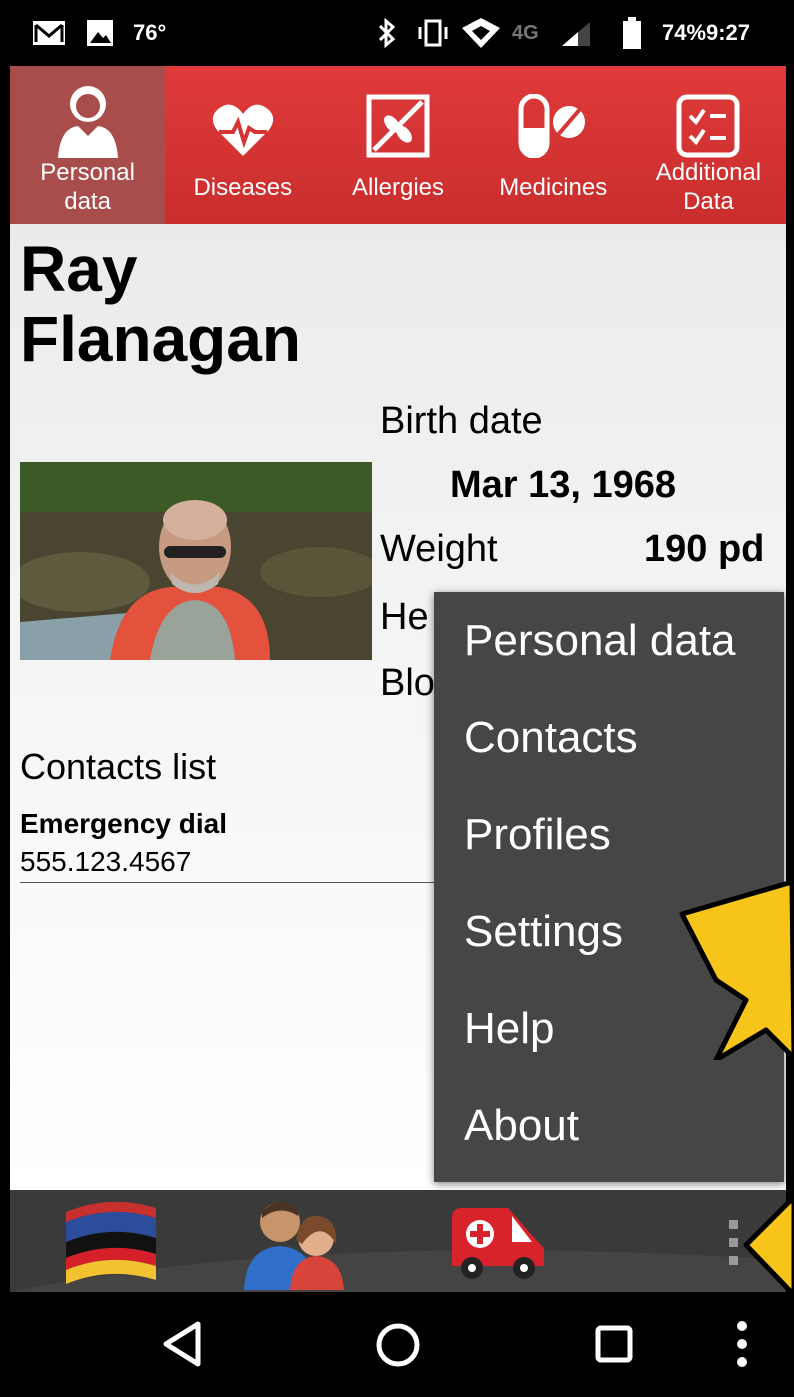 This screenshot has height=1397, width=794. What do you see at coordinates (525, 32) in the screenshot?
I see `network-type-text: 4G` at bounding box center [525, 32].